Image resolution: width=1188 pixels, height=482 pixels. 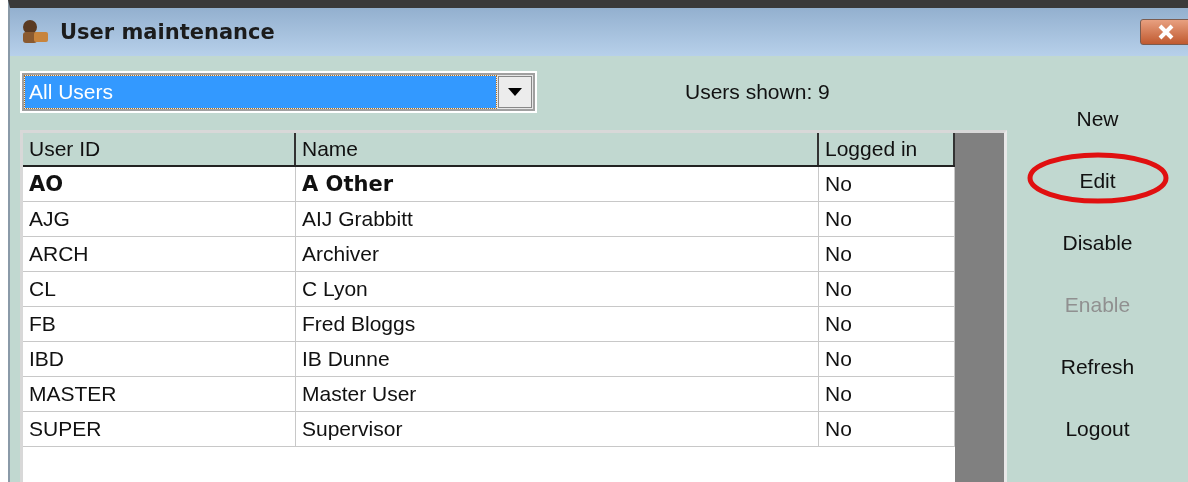 What do you see at coordinates (557, 184) in the screenshot?
I see `table-cell: A Other` at bounding box center [557, 184].